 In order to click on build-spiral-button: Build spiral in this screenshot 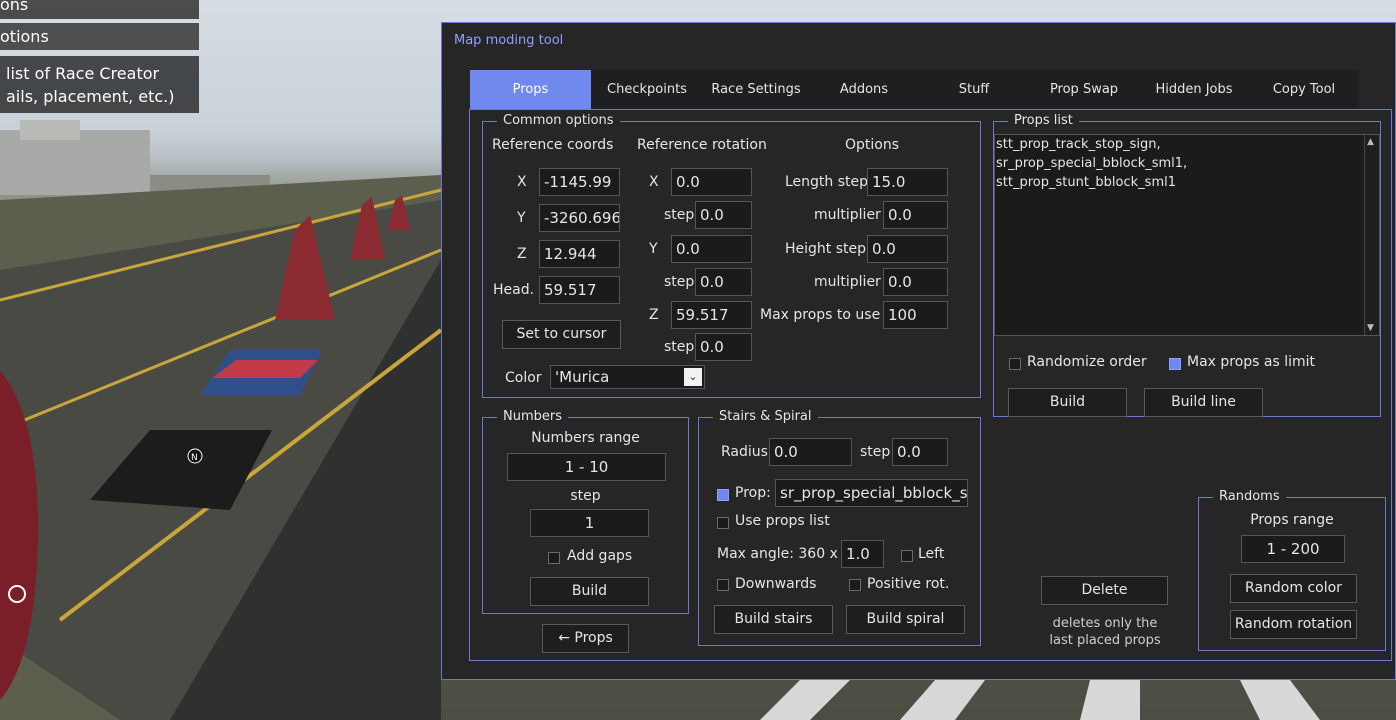, I will do `click(905, 619)`.